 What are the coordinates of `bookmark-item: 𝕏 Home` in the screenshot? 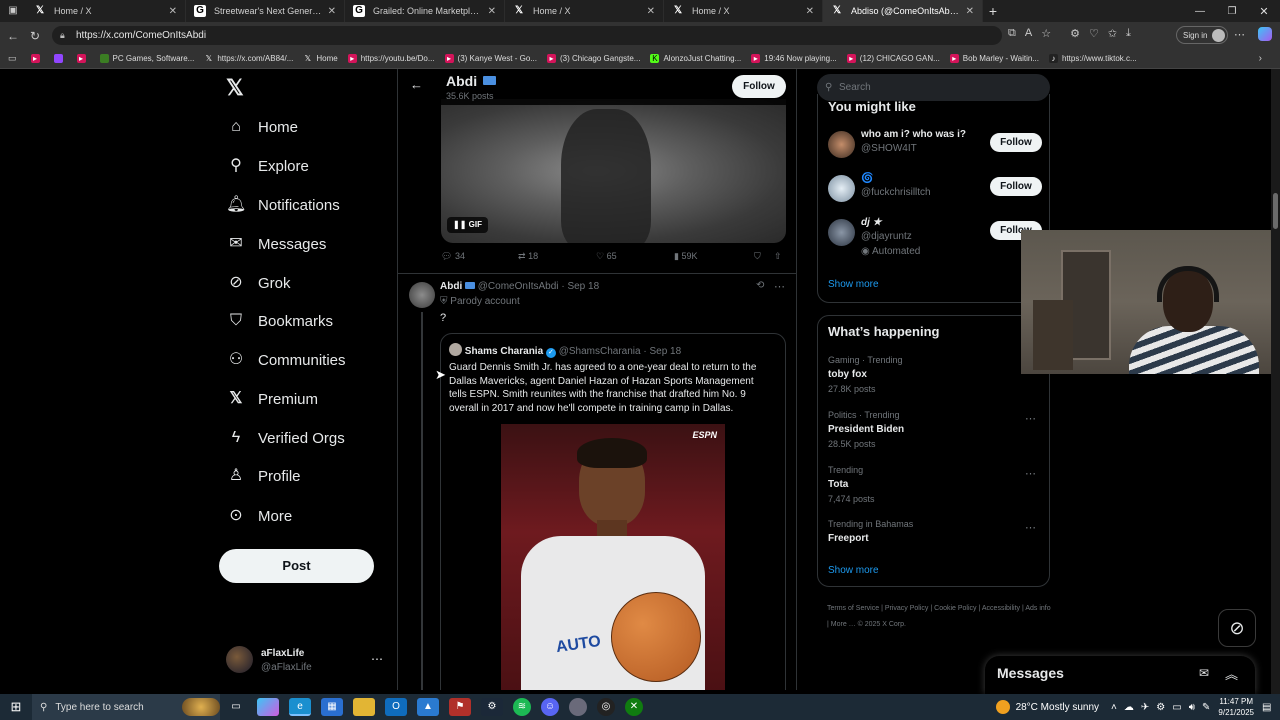 It's located at (320, 58).